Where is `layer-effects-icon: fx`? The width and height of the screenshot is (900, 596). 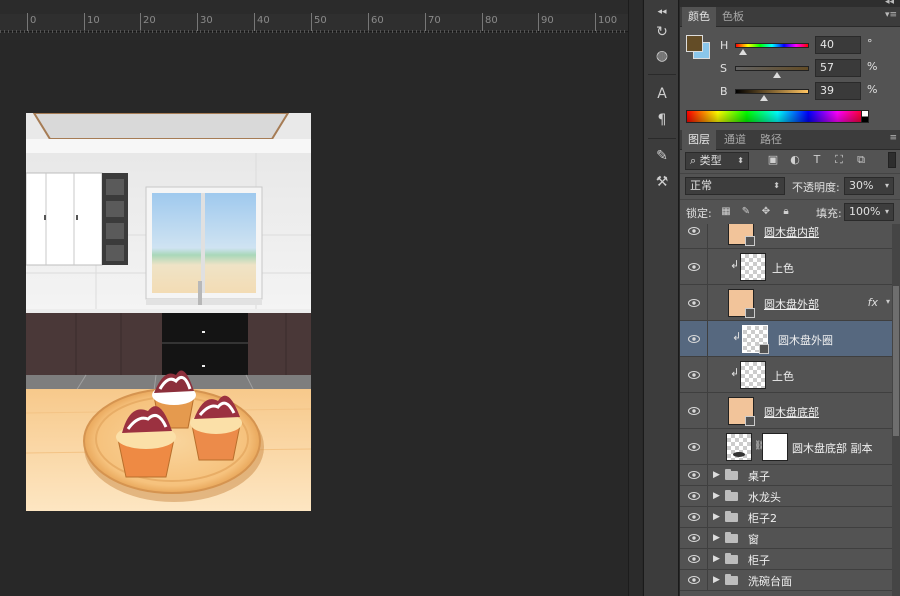 layer-effects-icon: fx is located at coordinates (873, 302).